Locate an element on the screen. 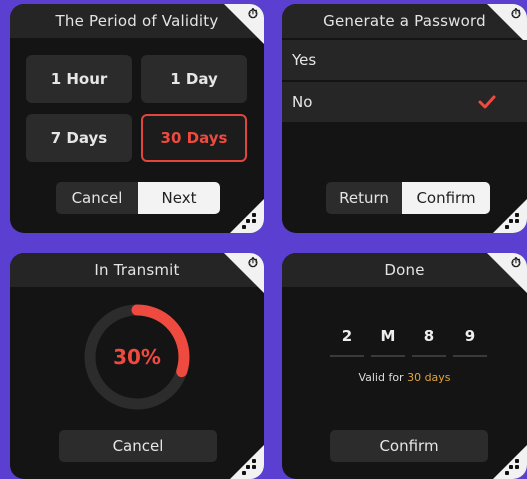 The width and height of the screenshot is (527, 479). checkmark-icon is located at coordinates (487, 102).